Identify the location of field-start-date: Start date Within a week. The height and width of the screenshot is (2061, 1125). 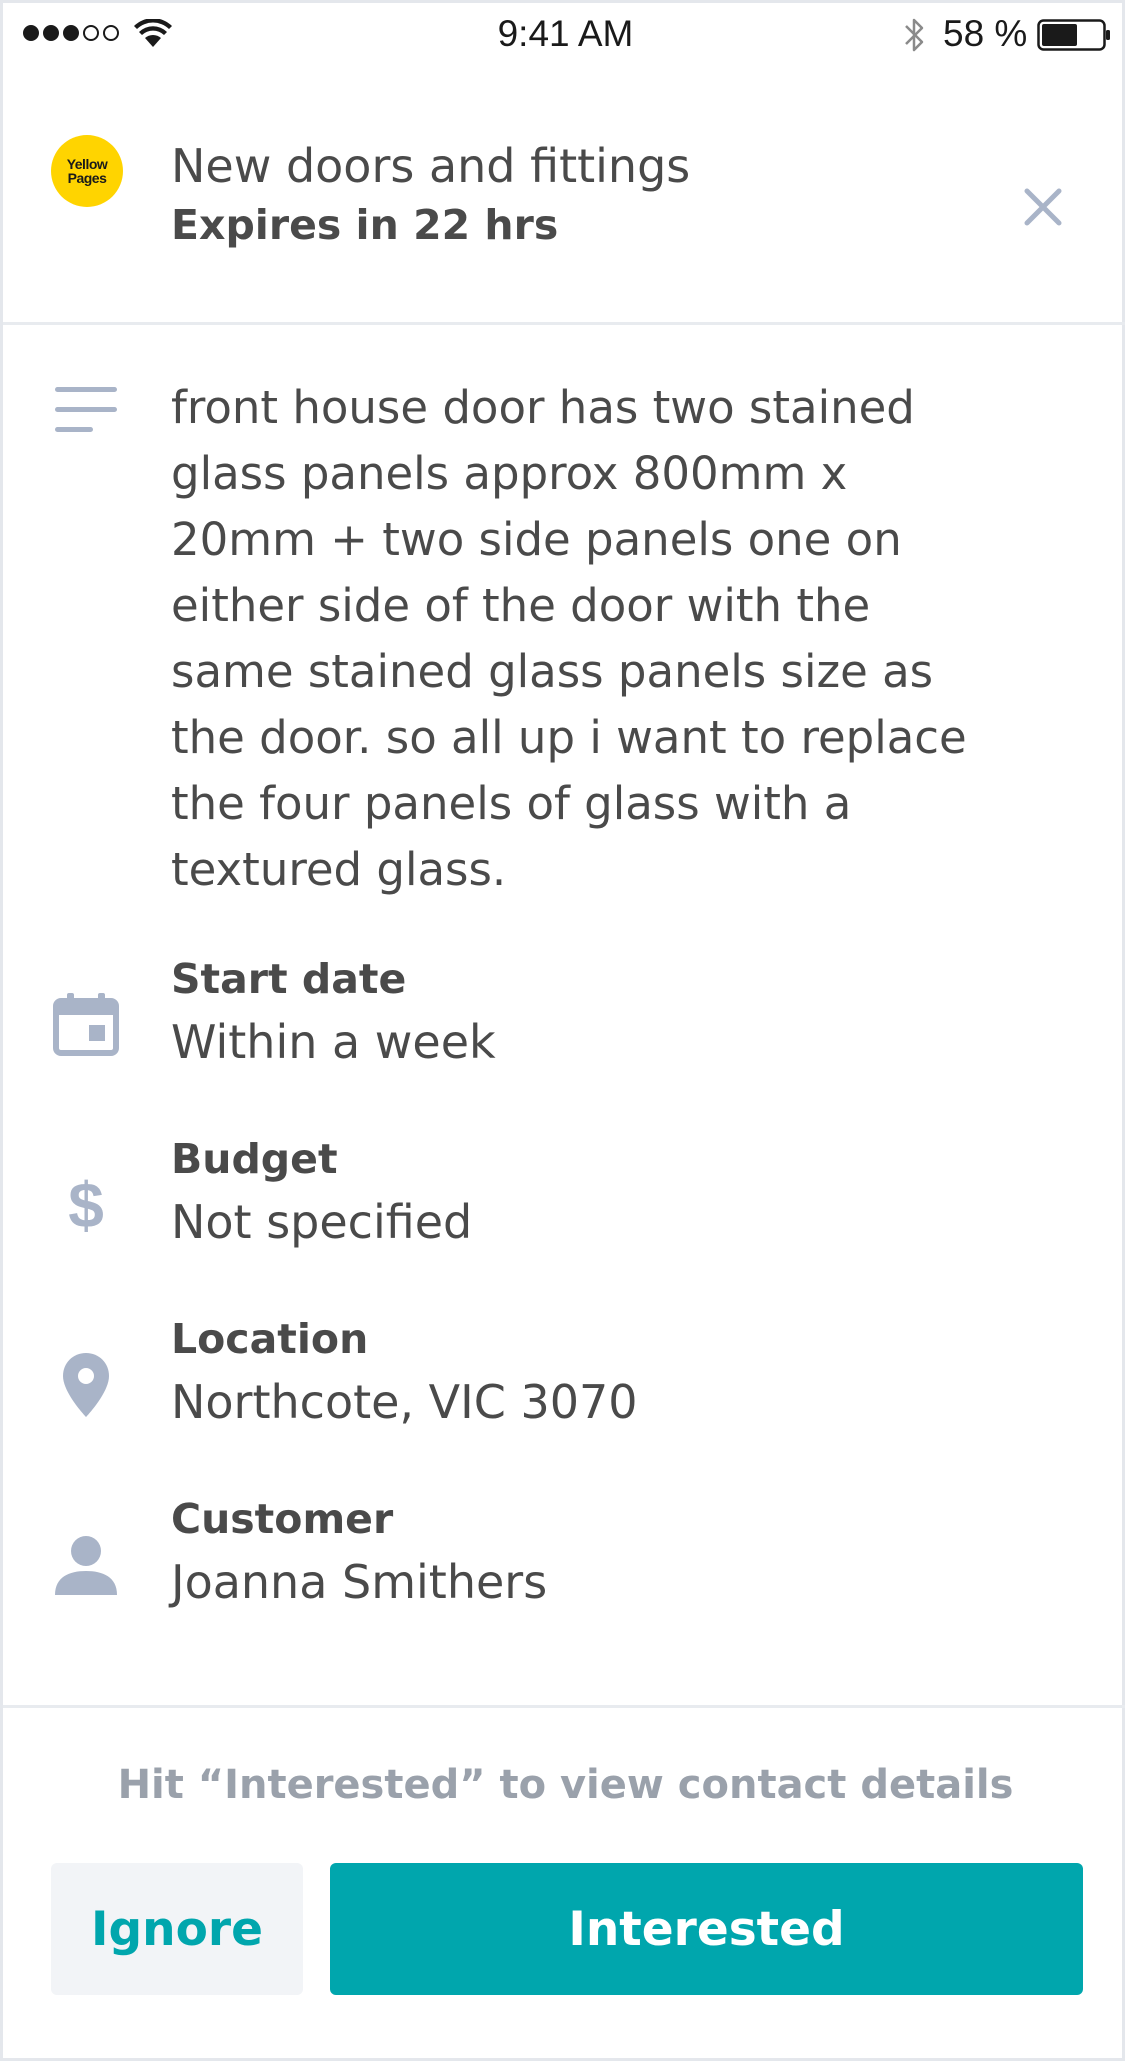
(564, 1030).